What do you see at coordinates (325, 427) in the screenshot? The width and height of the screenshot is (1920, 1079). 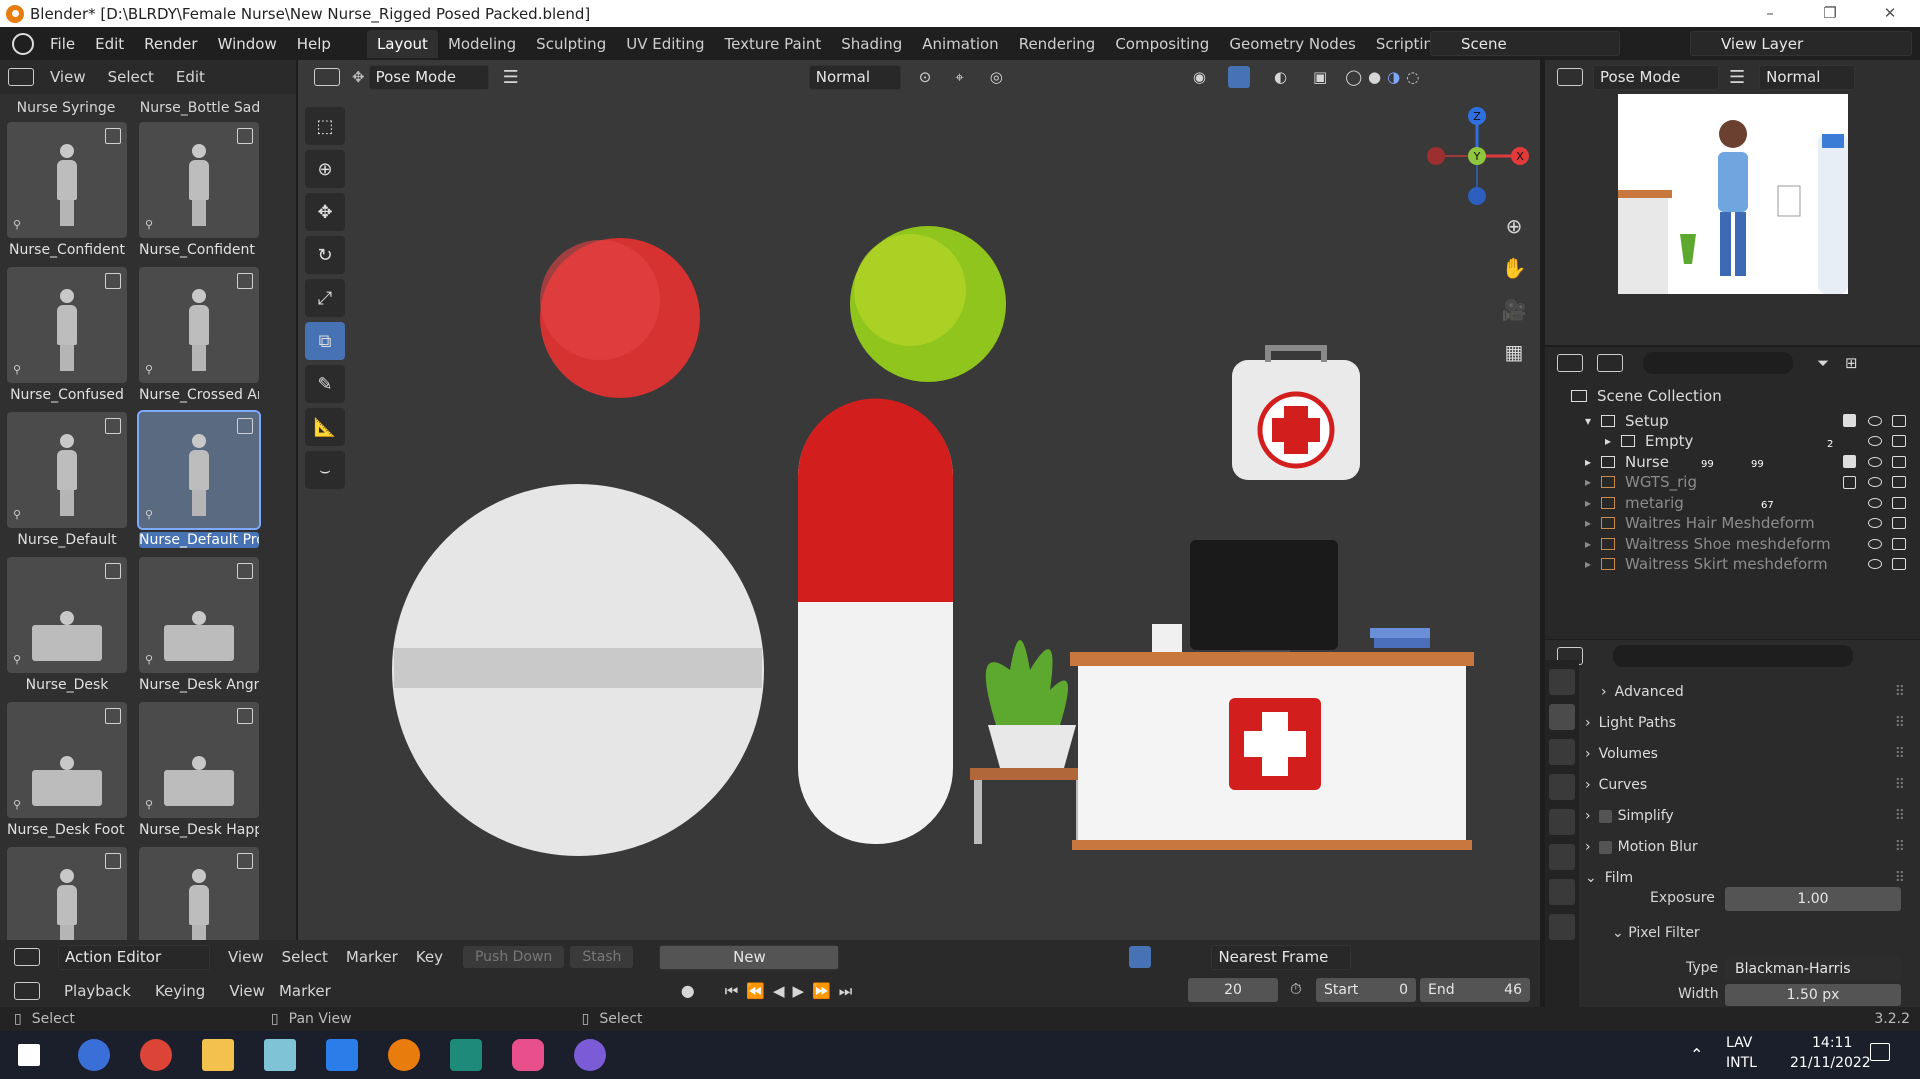 I see `measure-tool: 📐` at bounding box center [325, 427].